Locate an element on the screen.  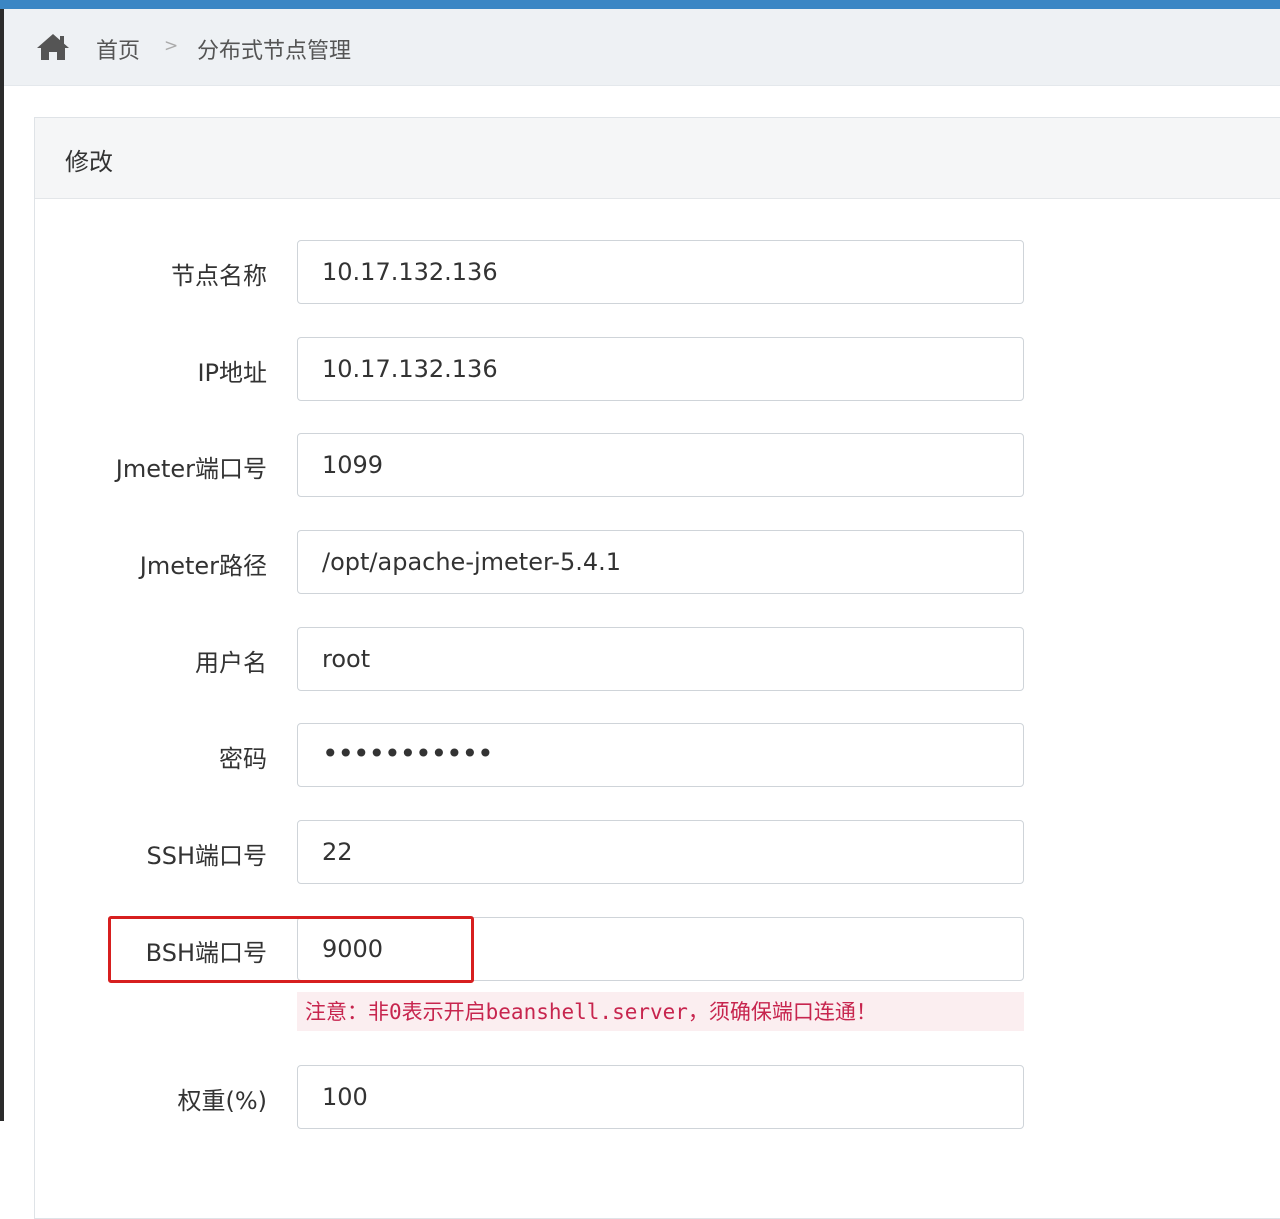
ssh-port-label: SSH端口号 is located at coordinates (206, 856).